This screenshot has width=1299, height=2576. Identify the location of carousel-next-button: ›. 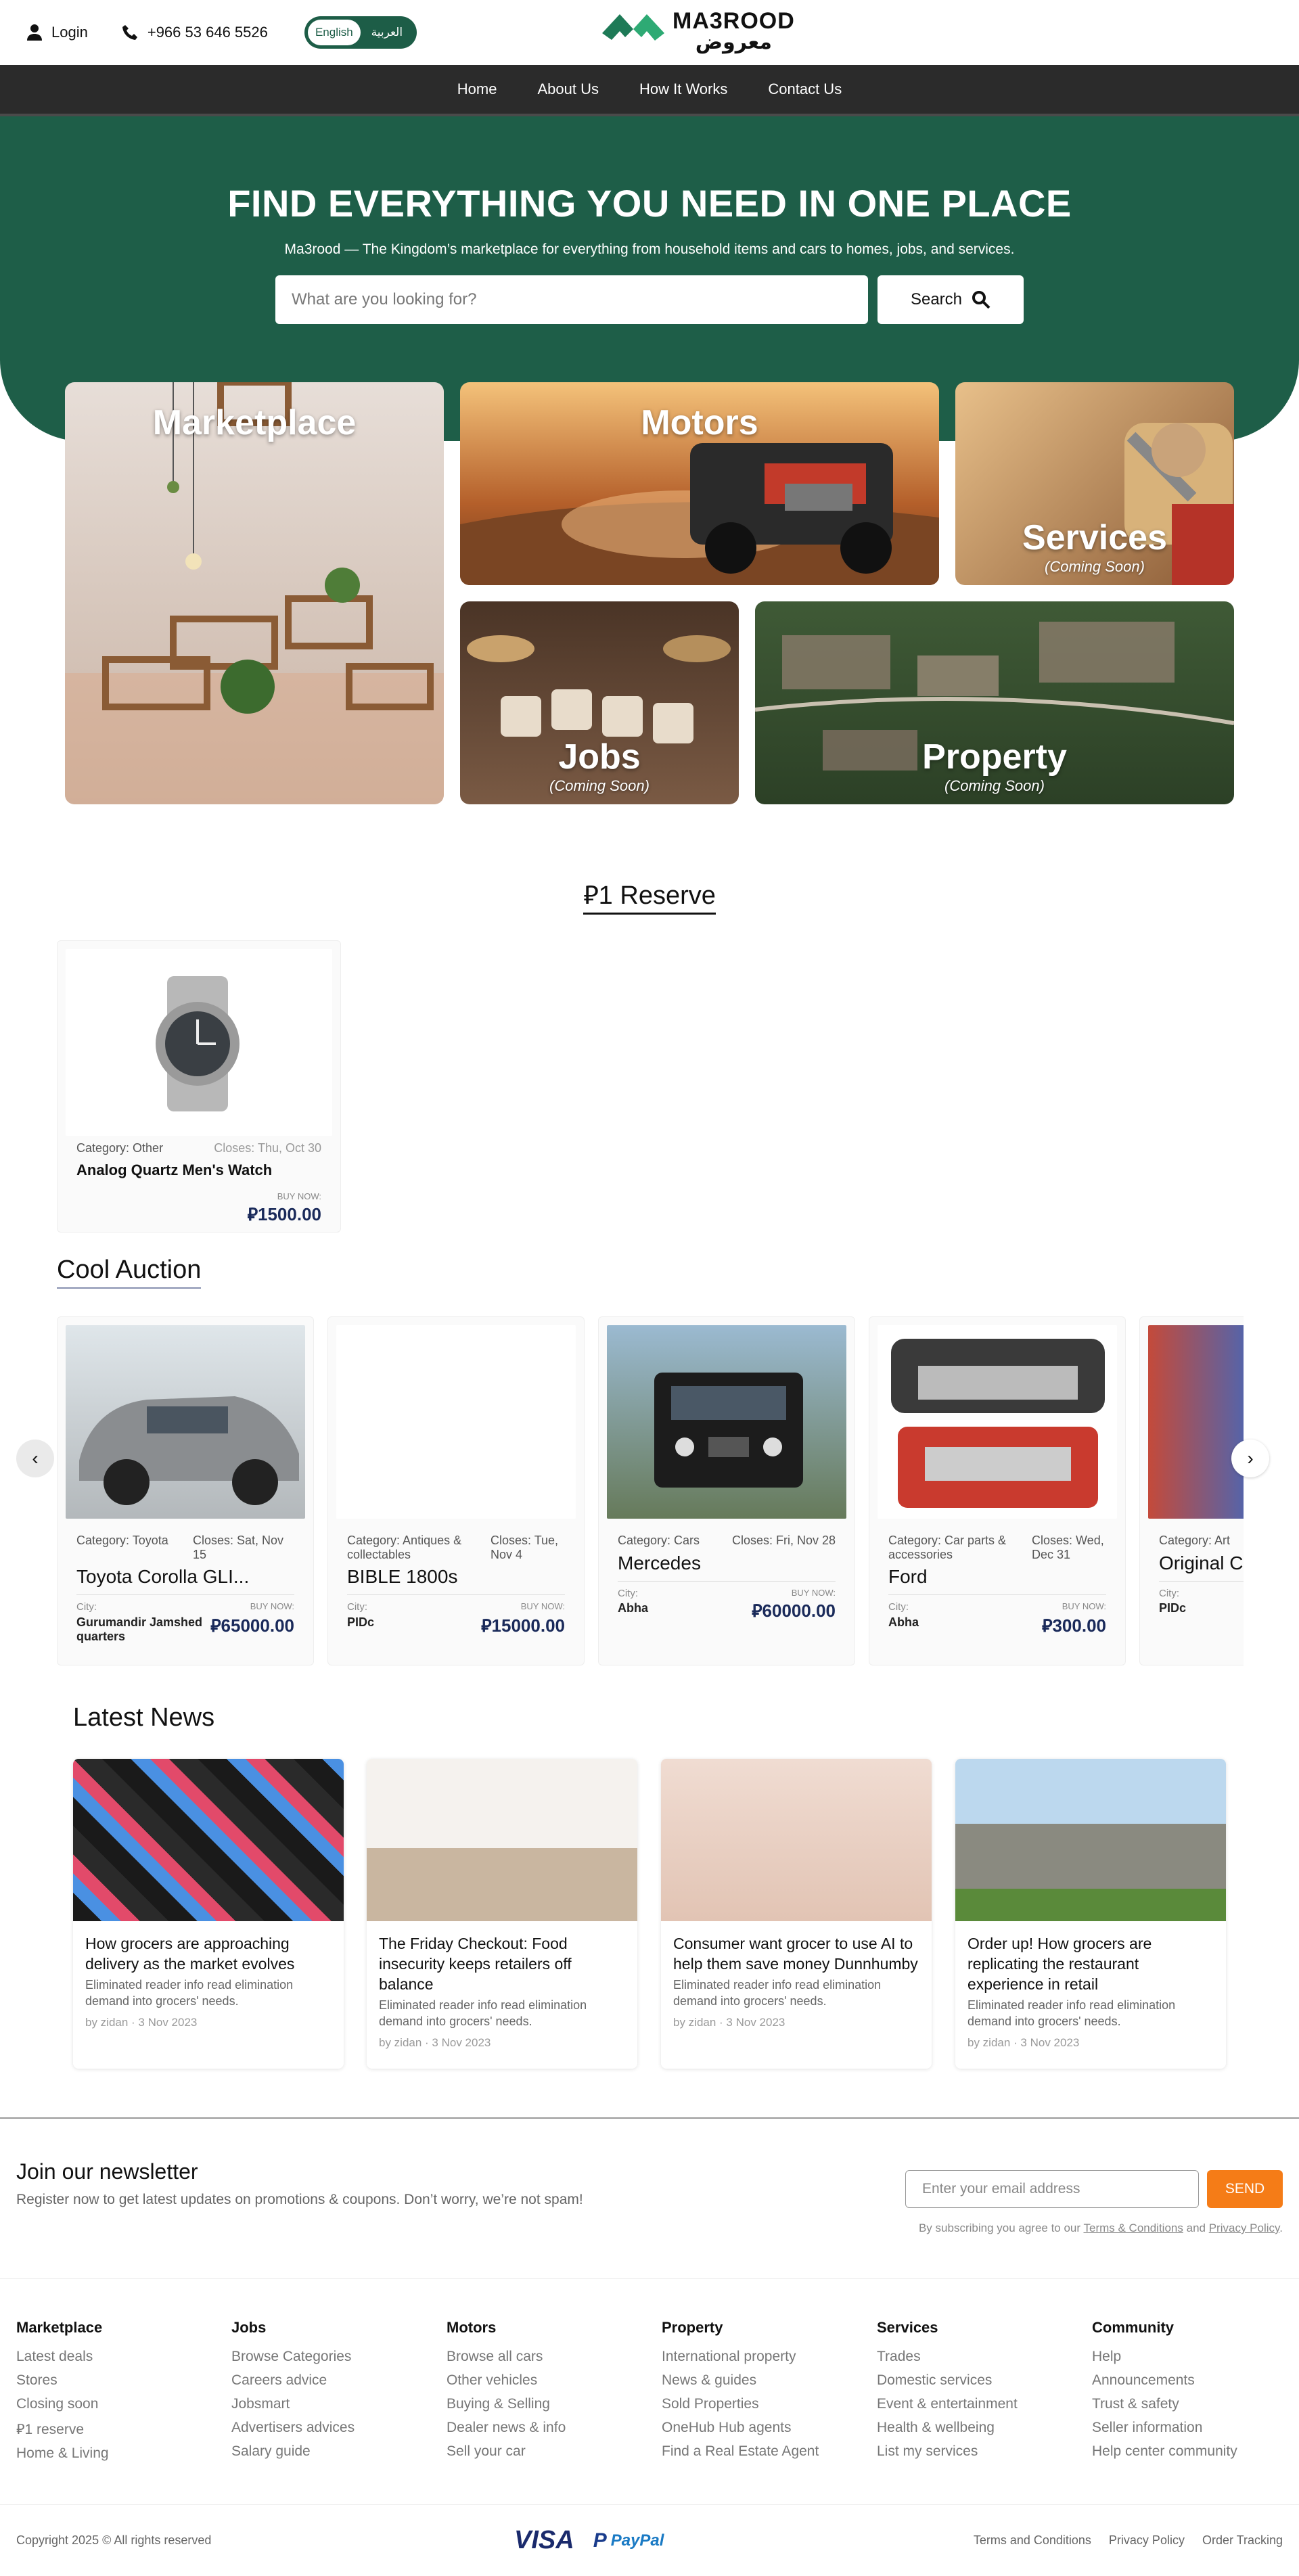
(1250, 1458).